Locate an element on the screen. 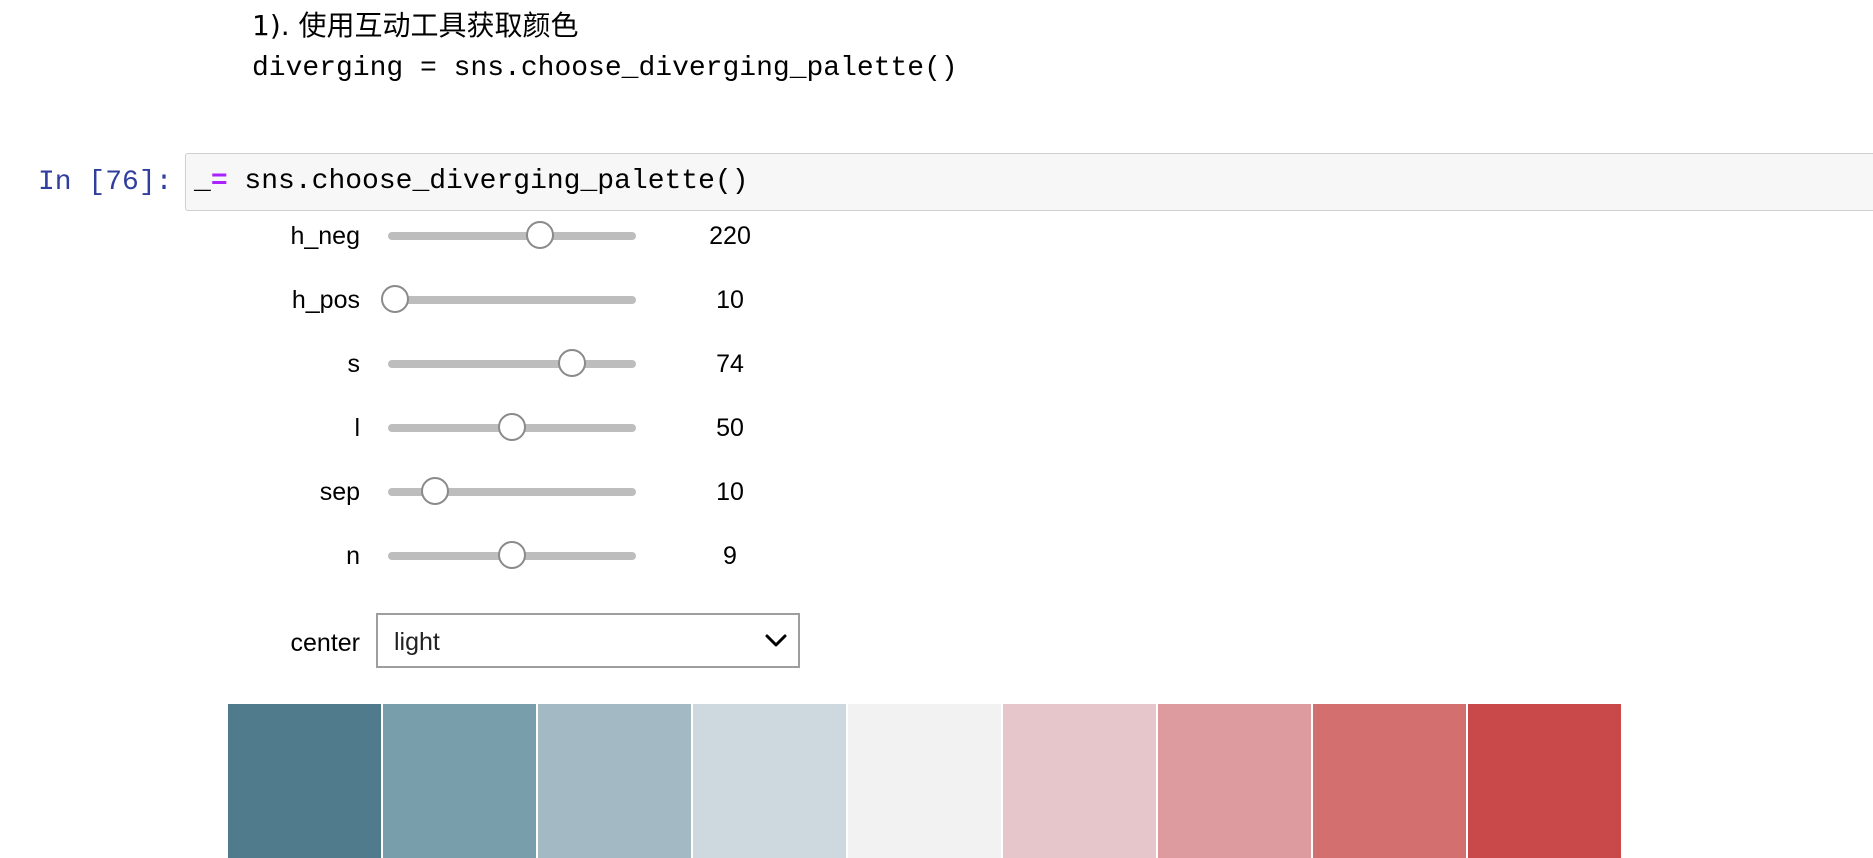 Image resolution: width=1873 pixels, height=858 pixels. palette-swatches is located at coordinates (925, 781).